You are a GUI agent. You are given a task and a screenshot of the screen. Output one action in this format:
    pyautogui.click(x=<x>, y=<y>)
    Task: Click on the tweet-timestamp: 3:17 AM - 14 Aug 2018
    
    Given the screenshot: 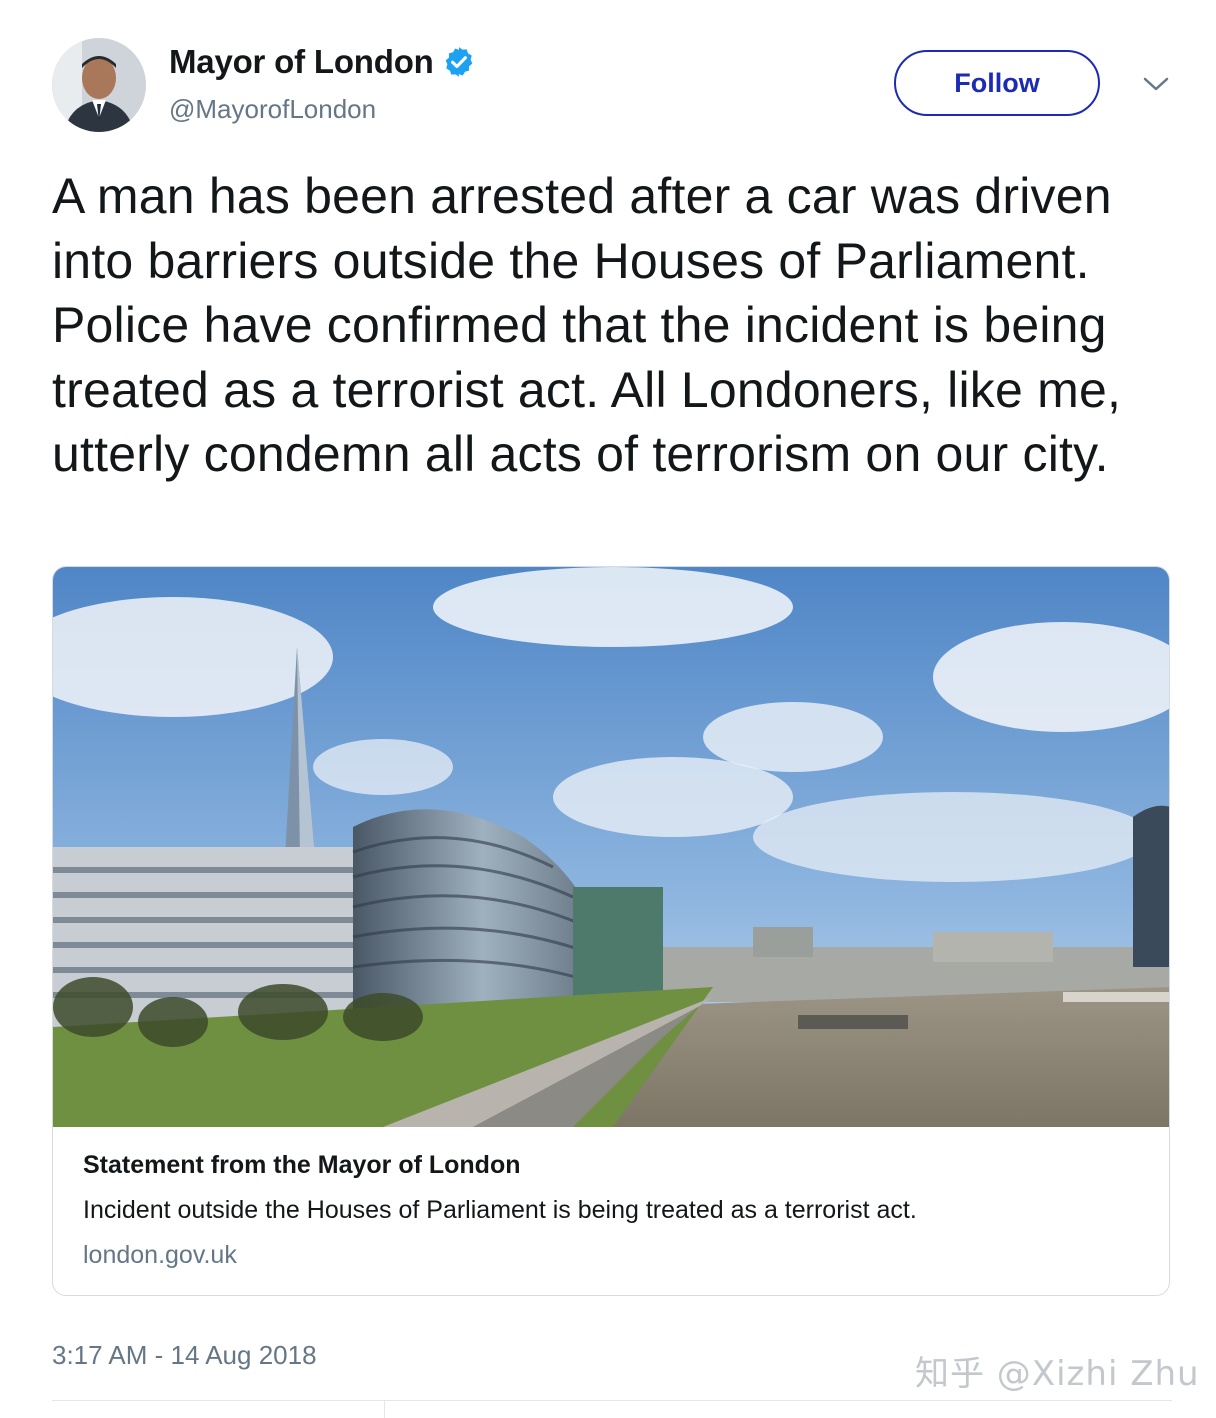 What is the action you would take?
    pyautogui.click(x=184, y=1355)
    